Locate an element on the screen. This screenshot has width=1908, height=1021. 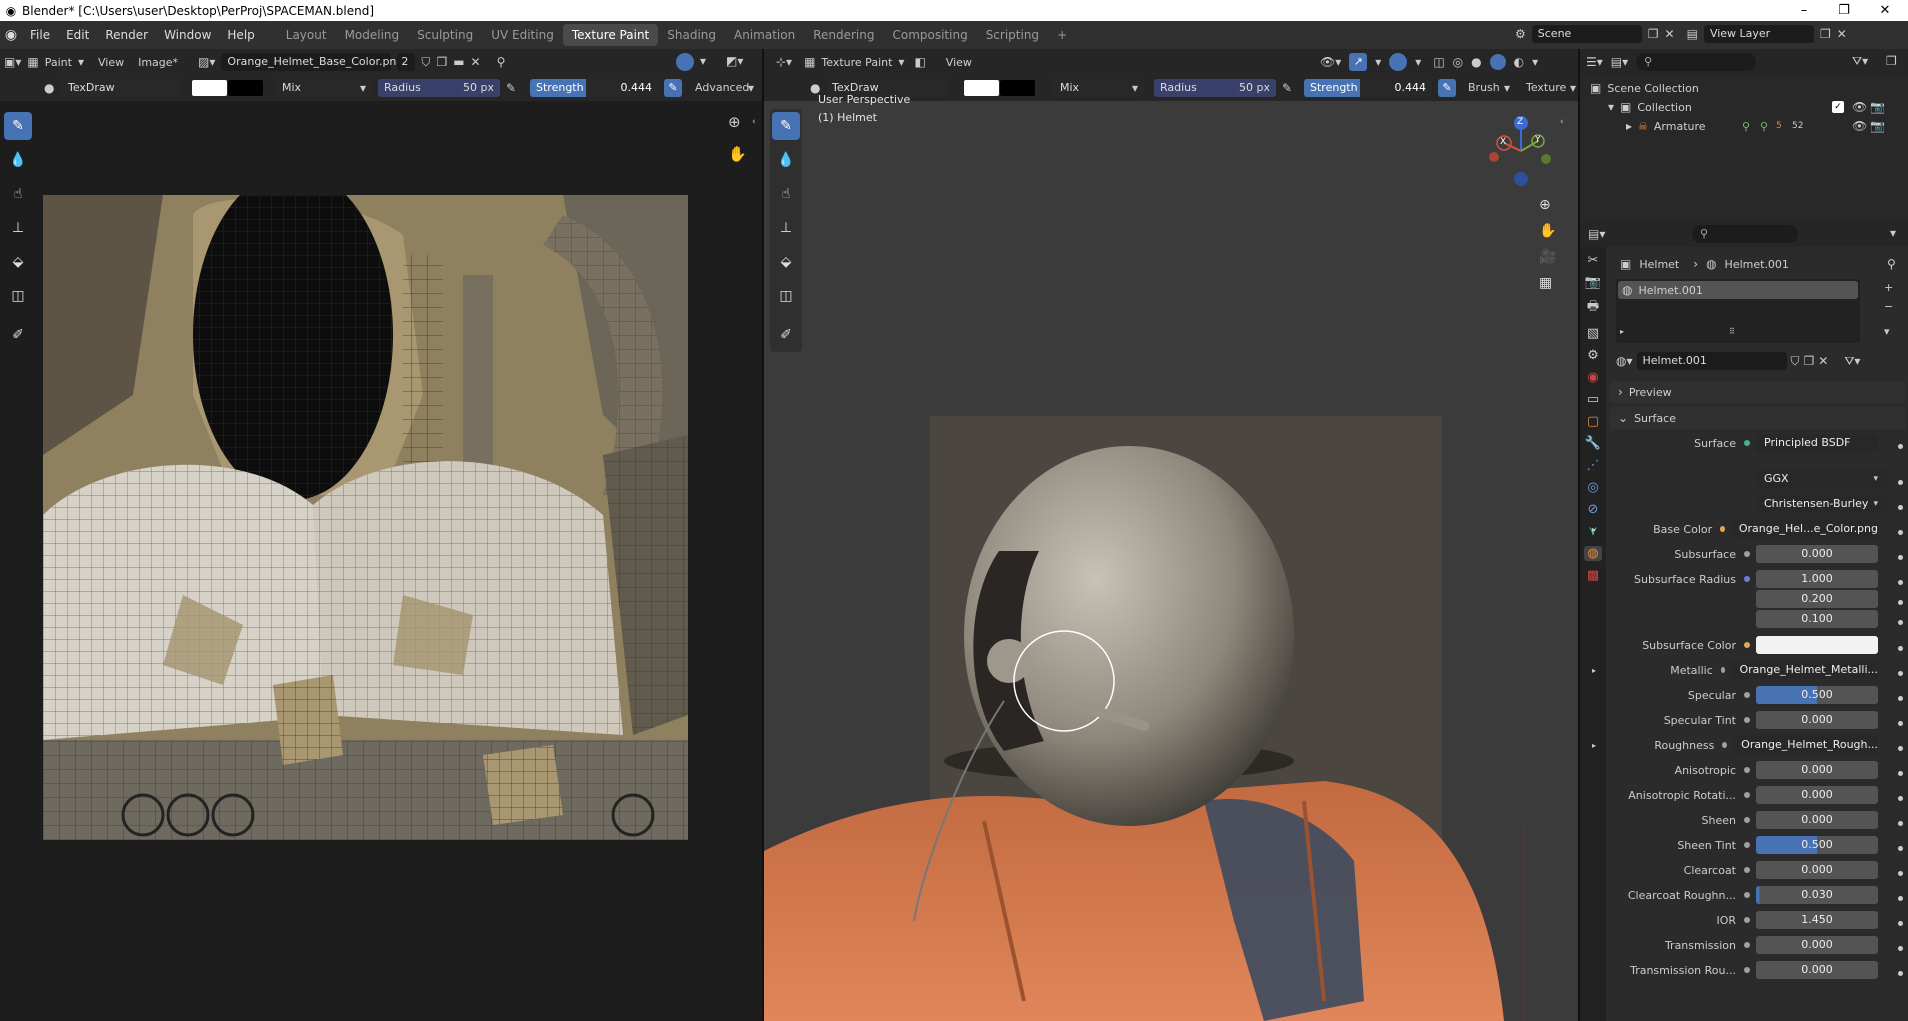
properties-pin-icon: ⚲ is located at coordinates (1891, 264).